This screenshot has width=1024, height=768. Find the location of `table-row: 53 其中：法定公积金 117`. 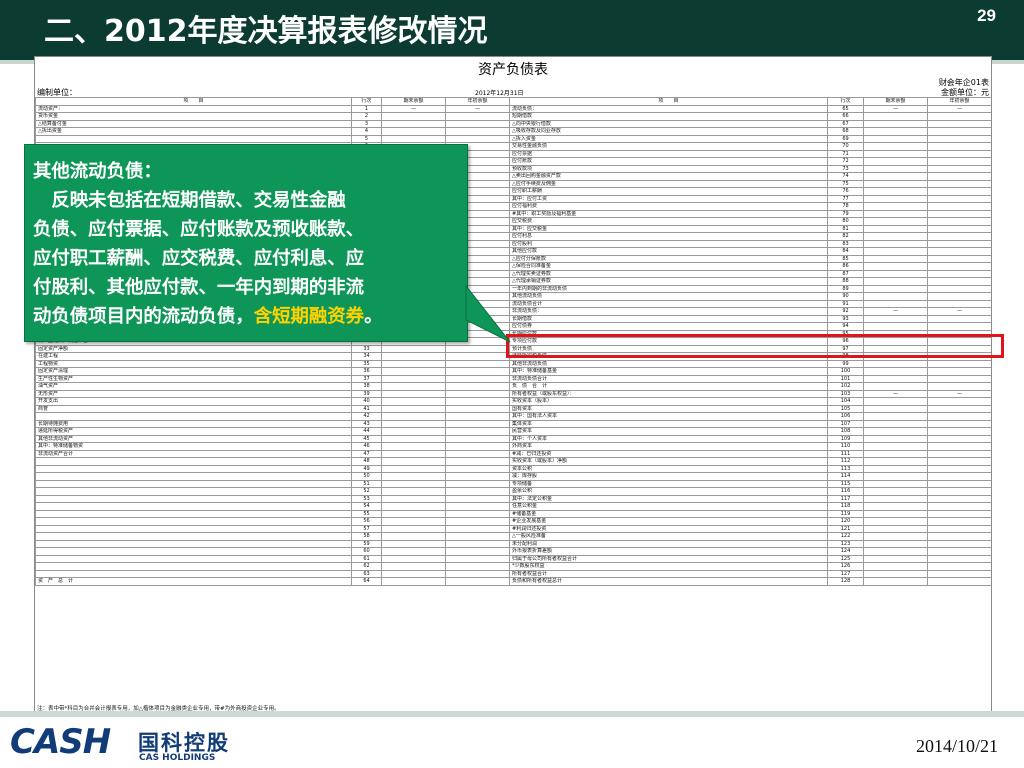

table-row: 53 其中：法定公积金 117 is located at coordinates (513, 498).